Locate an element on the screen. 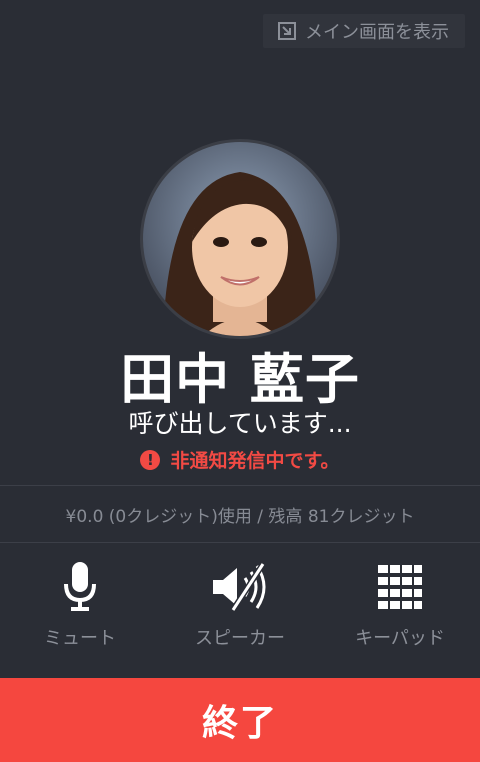 Image resolution: width=480 pixels, height=762 pixels. mute-button: ミュート is located at coordinates (80, 615).